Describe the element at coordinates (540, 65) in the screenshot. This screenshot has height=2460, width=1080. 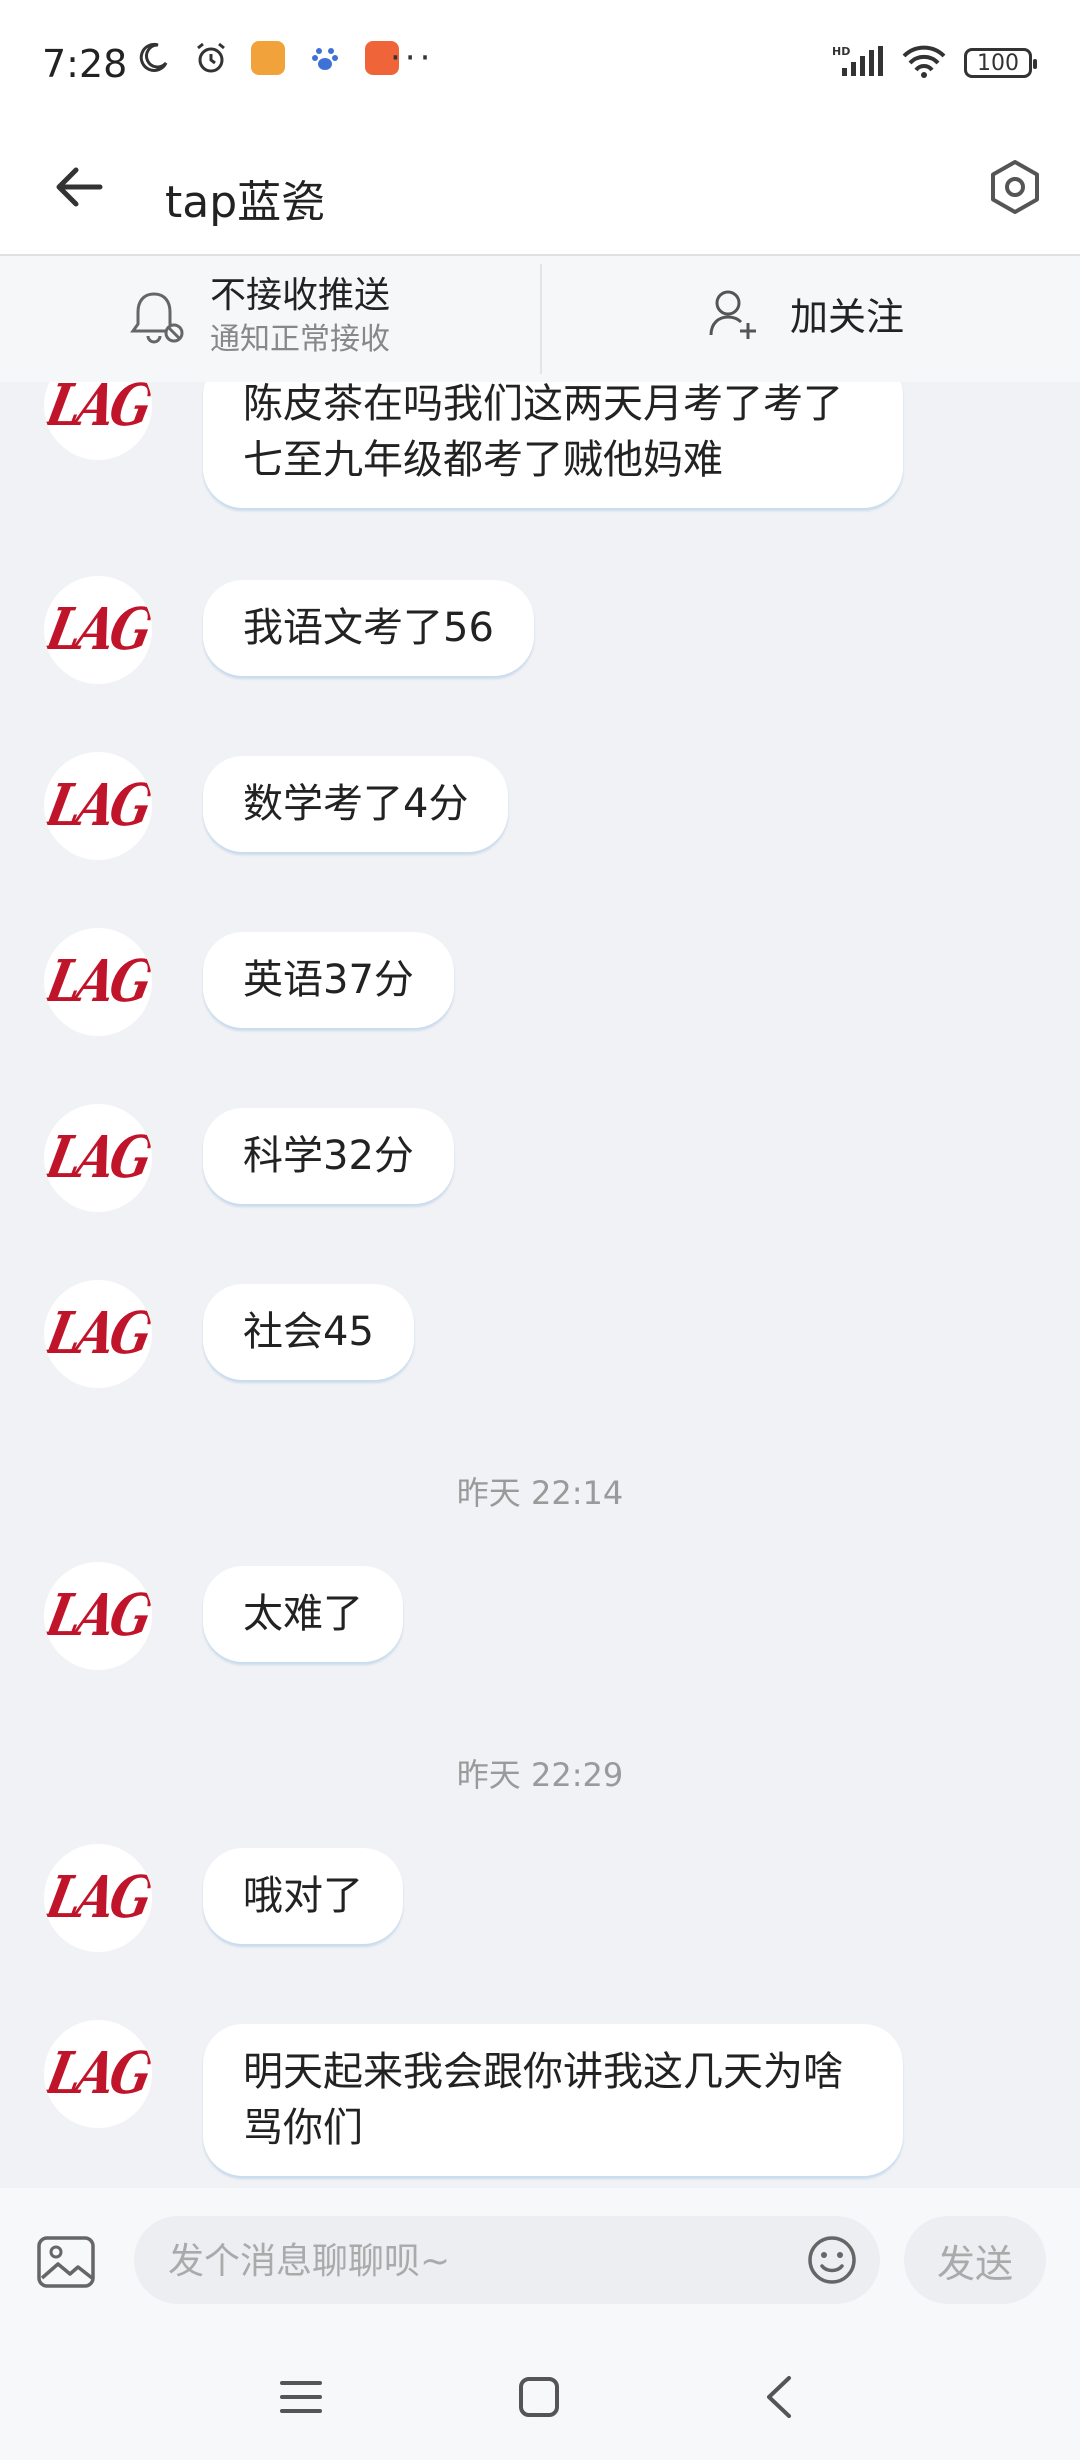
I see `status-bar: 7:28 ··· HD 100` at that location.